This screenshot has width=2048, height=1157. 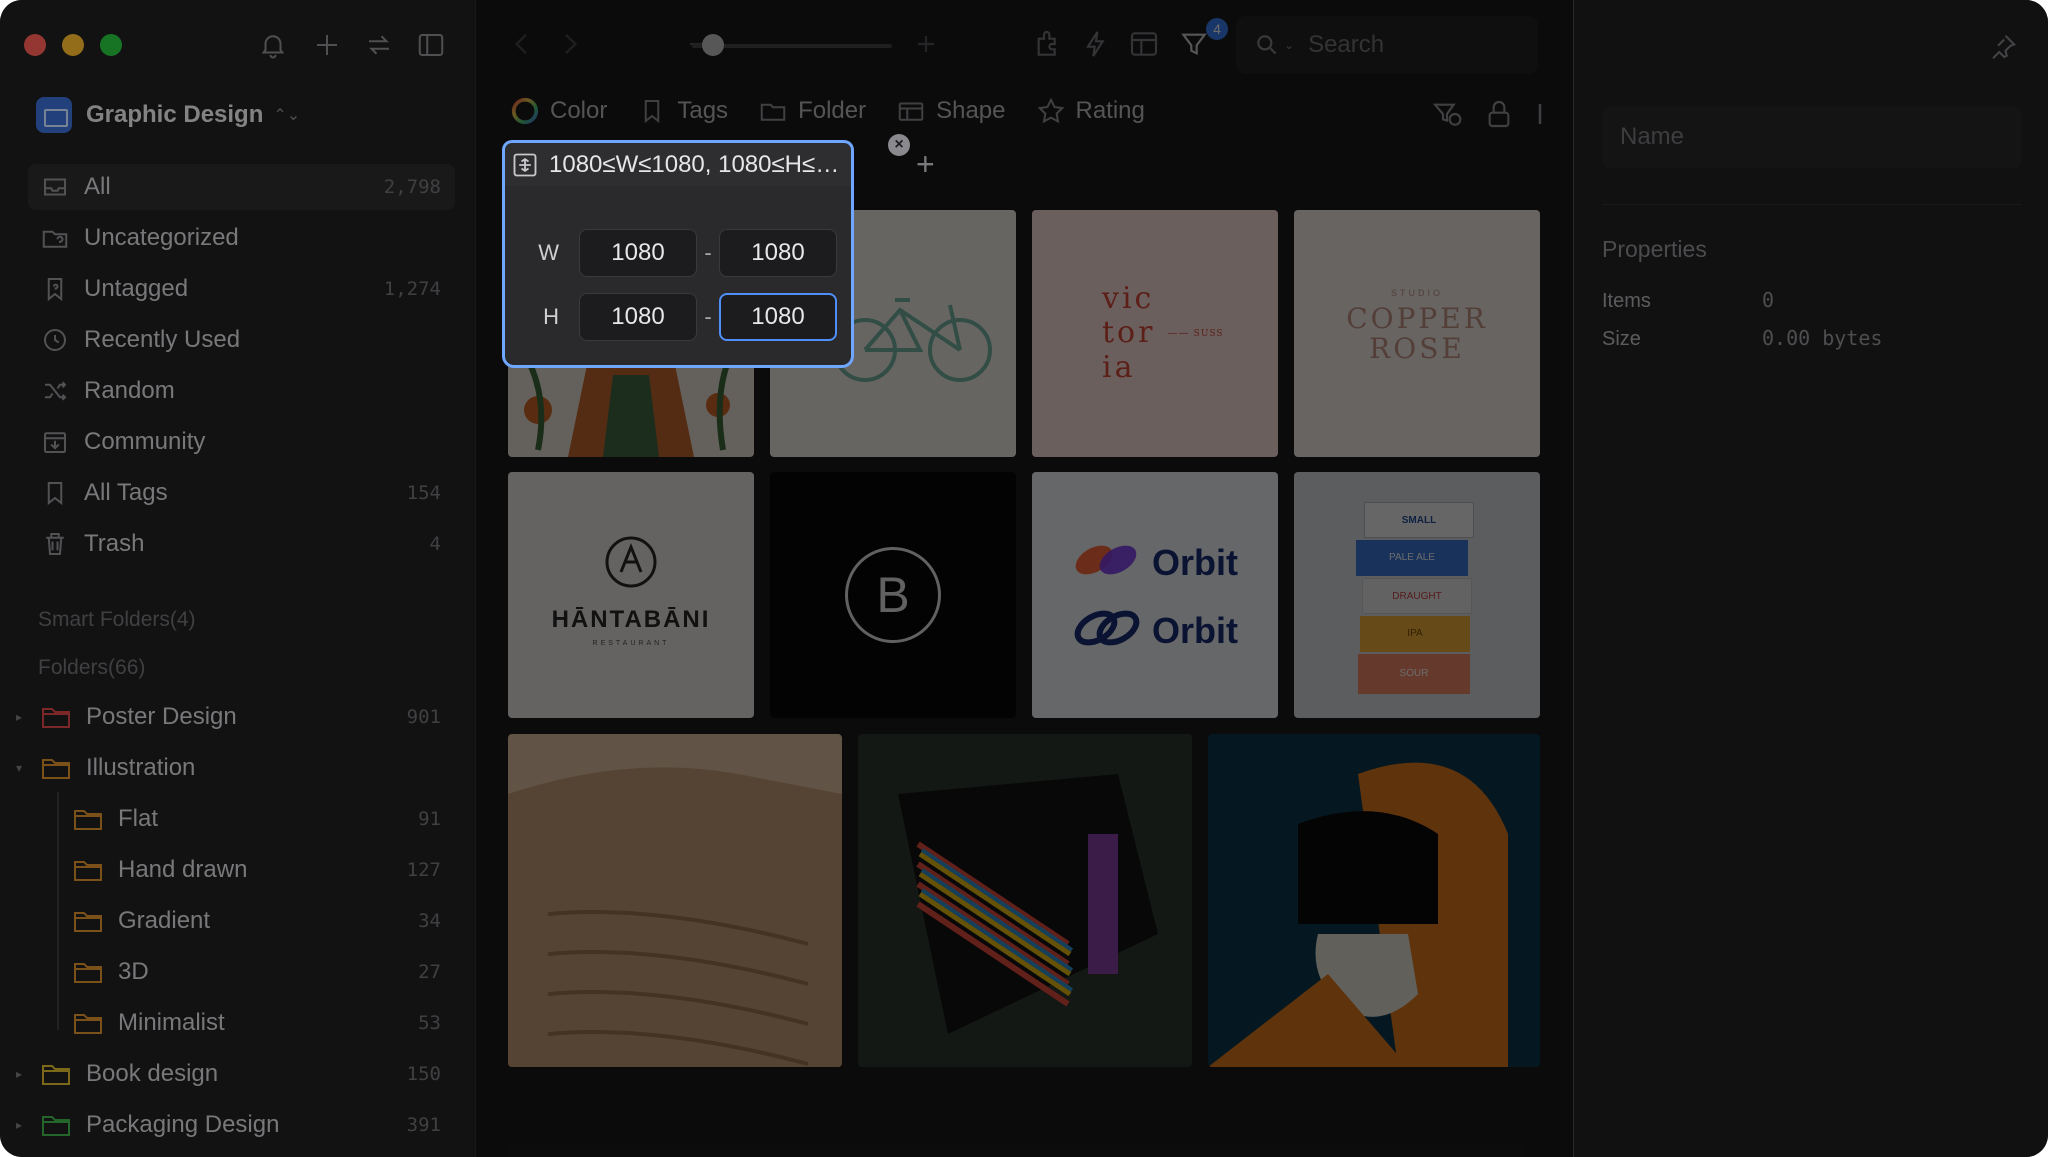 I want to click on sidebar-item-untagged: Untagged 1,274, so click(x=241, y=289).